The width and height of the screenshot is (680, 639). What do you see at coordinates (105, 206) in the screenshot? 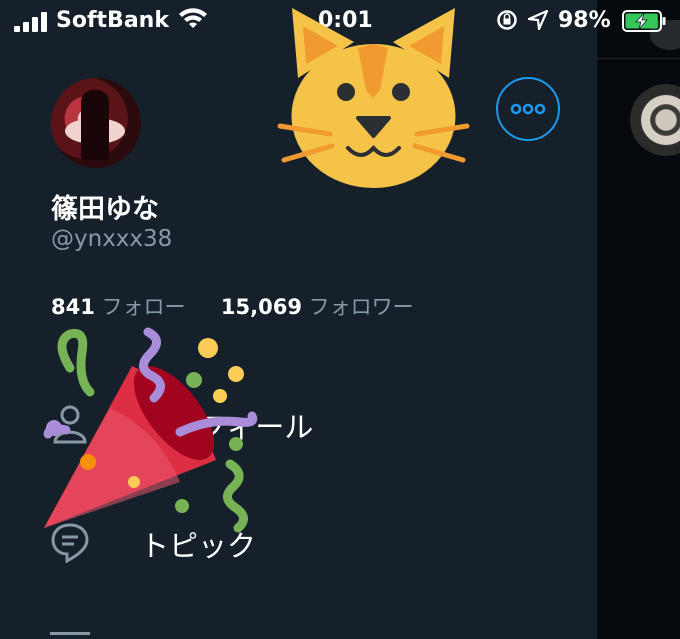
I see `profile-display-name: 篠田ゆな` at bounding box center [105, 206].